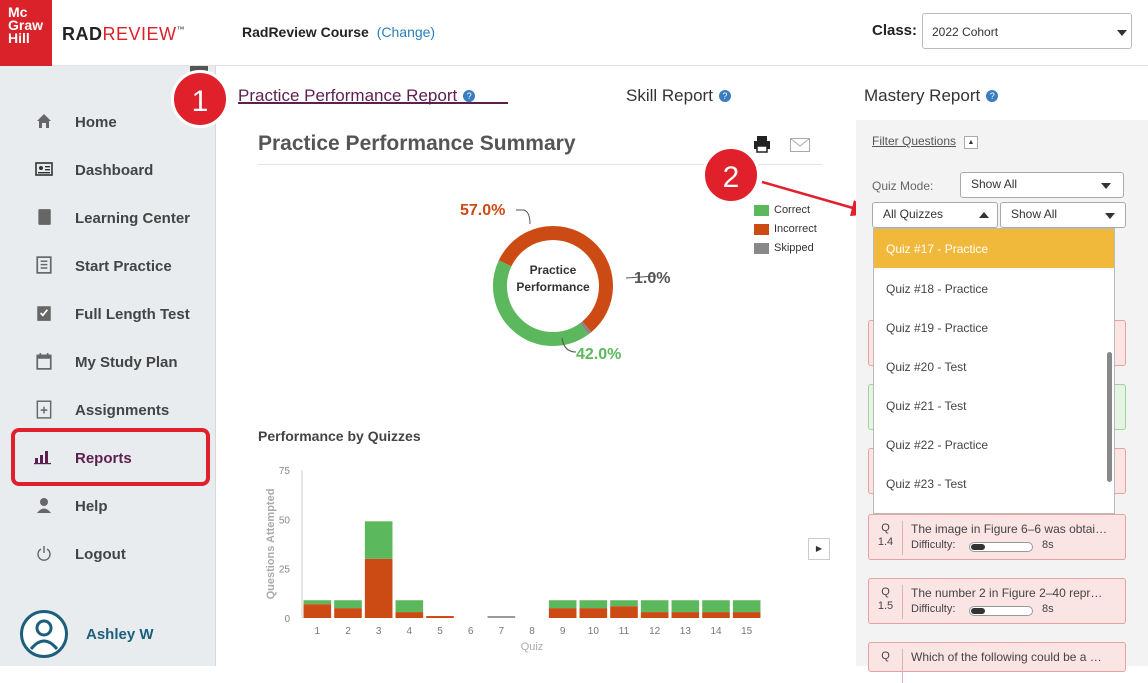 This screenshot has width=1148, height=683. What do you see at coordinates (800, 145) in the screenshot?
I see `mail-icon` at bounding box center [800, 145].